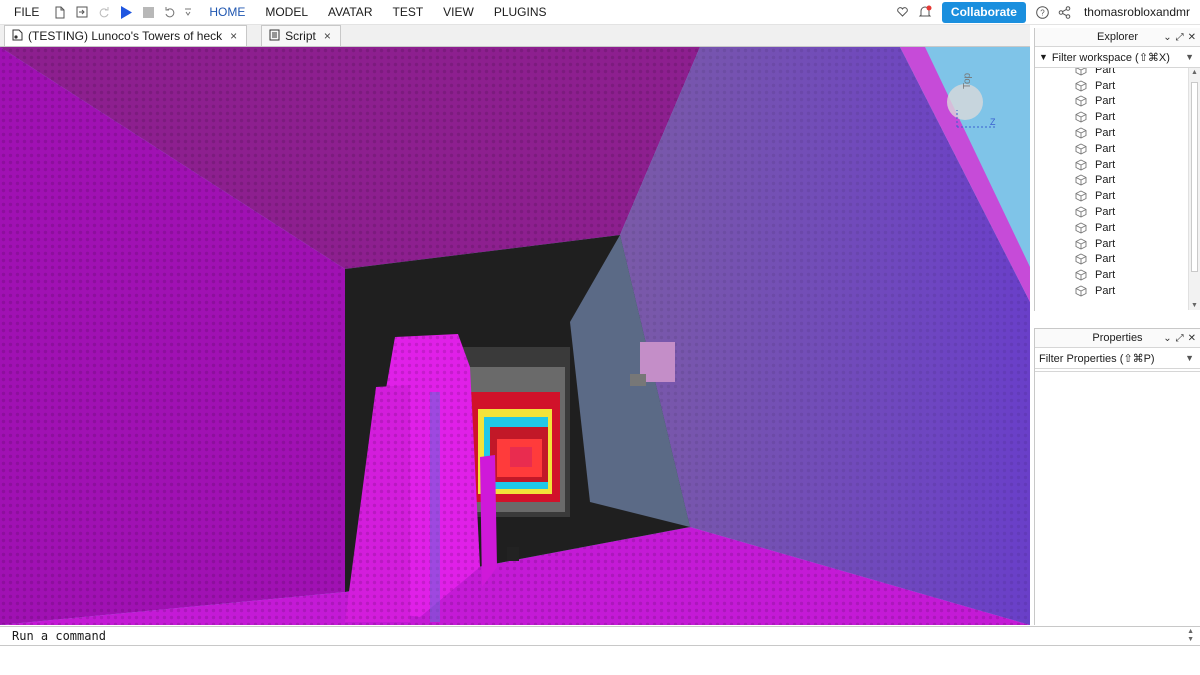  I want to click on tab-script: Script ×, so click(301, 35).